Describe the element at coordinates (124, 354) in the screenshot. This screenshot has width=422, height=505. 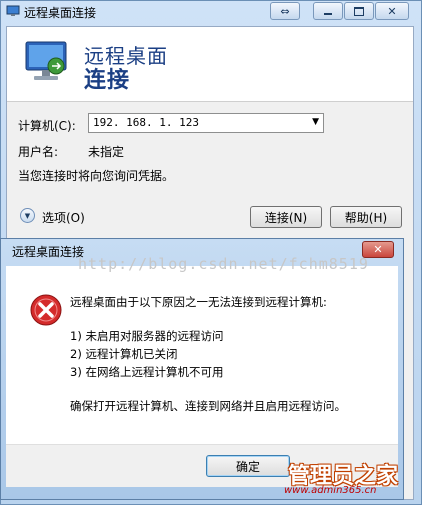
I see `reason-2: 2) 远程计算机已关闭` at that location.